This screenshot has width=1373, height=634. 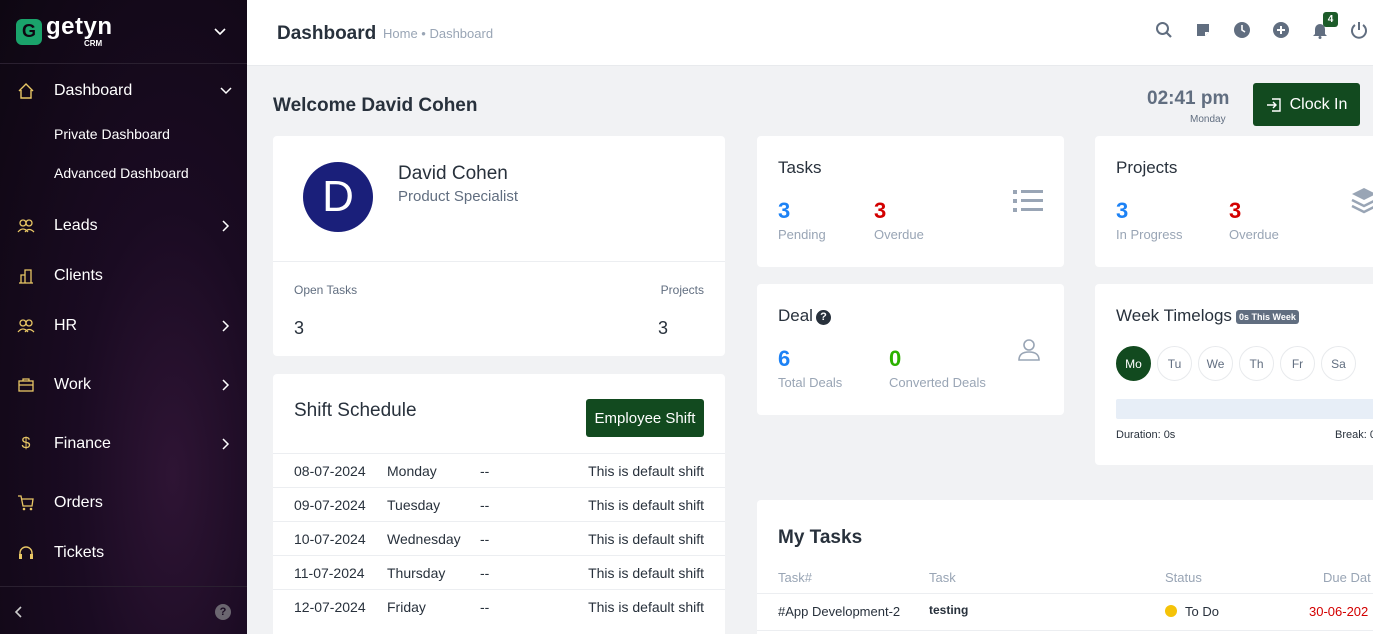 I want to click on collapse-sidebar-icon, so click(x=18, y=612).